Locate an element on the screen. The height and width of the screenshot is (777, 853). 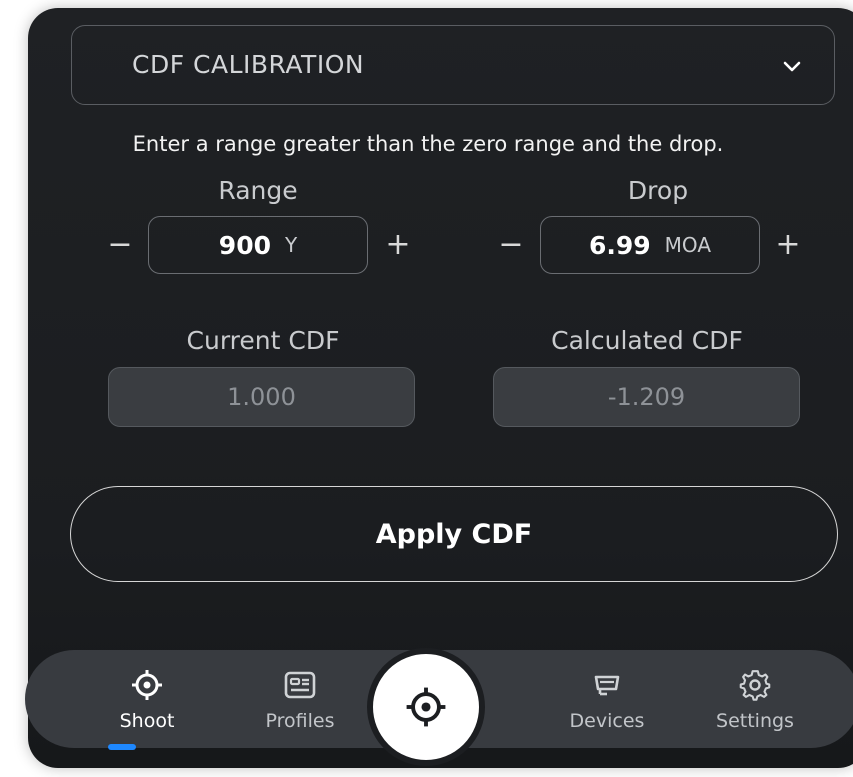
dropdown-label: CDF CALIBRATION is located at coordinates (248, 64).